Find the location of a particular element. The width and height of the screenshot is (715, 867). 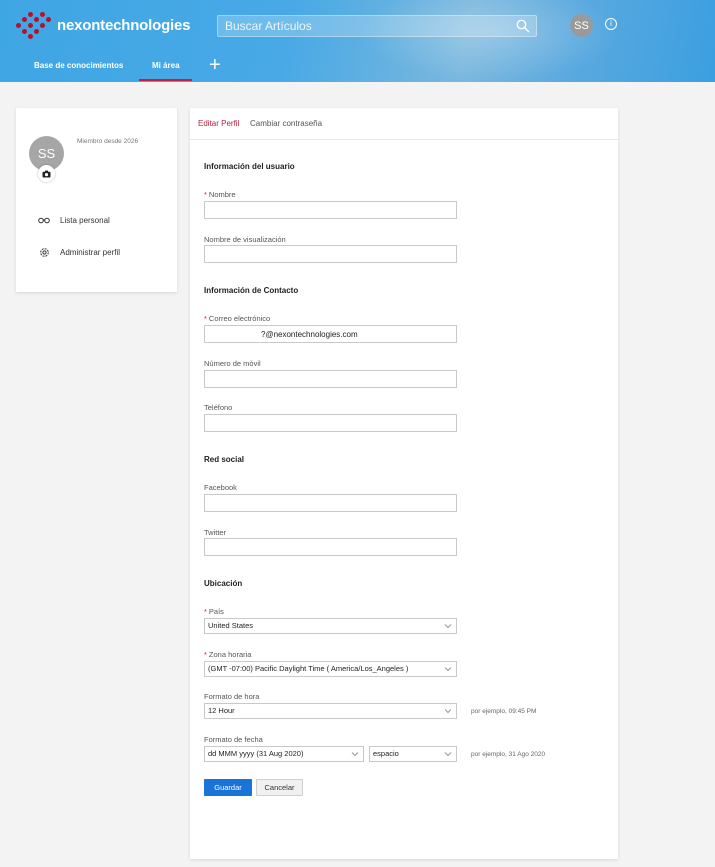

brand-name: nexontechnologies is located at coordinates (124, 25).